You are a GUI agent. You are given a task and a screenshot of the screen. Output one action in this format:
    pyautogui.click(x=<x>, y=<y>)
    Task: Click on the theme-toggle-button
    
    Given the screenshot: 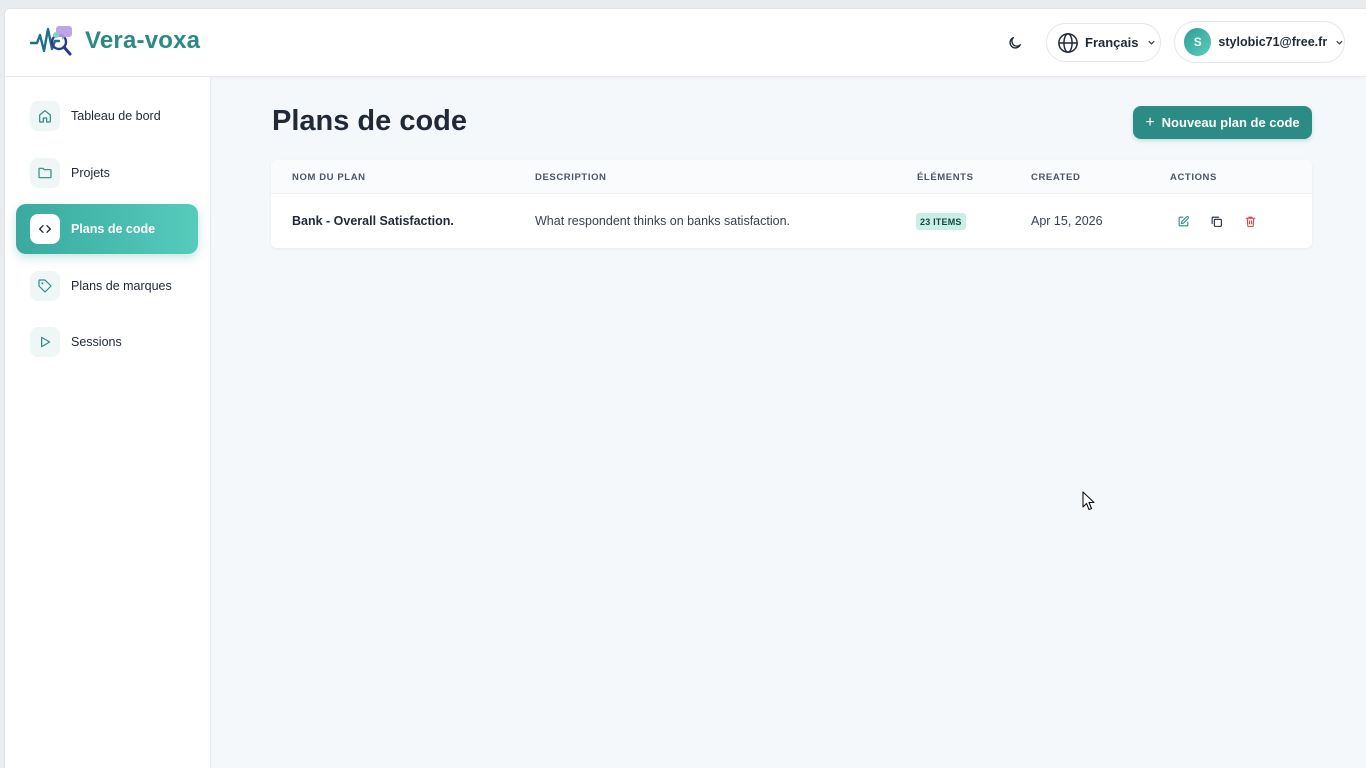 What is the action you would take?
    pyautogui.click(x=1015, y=43)
    